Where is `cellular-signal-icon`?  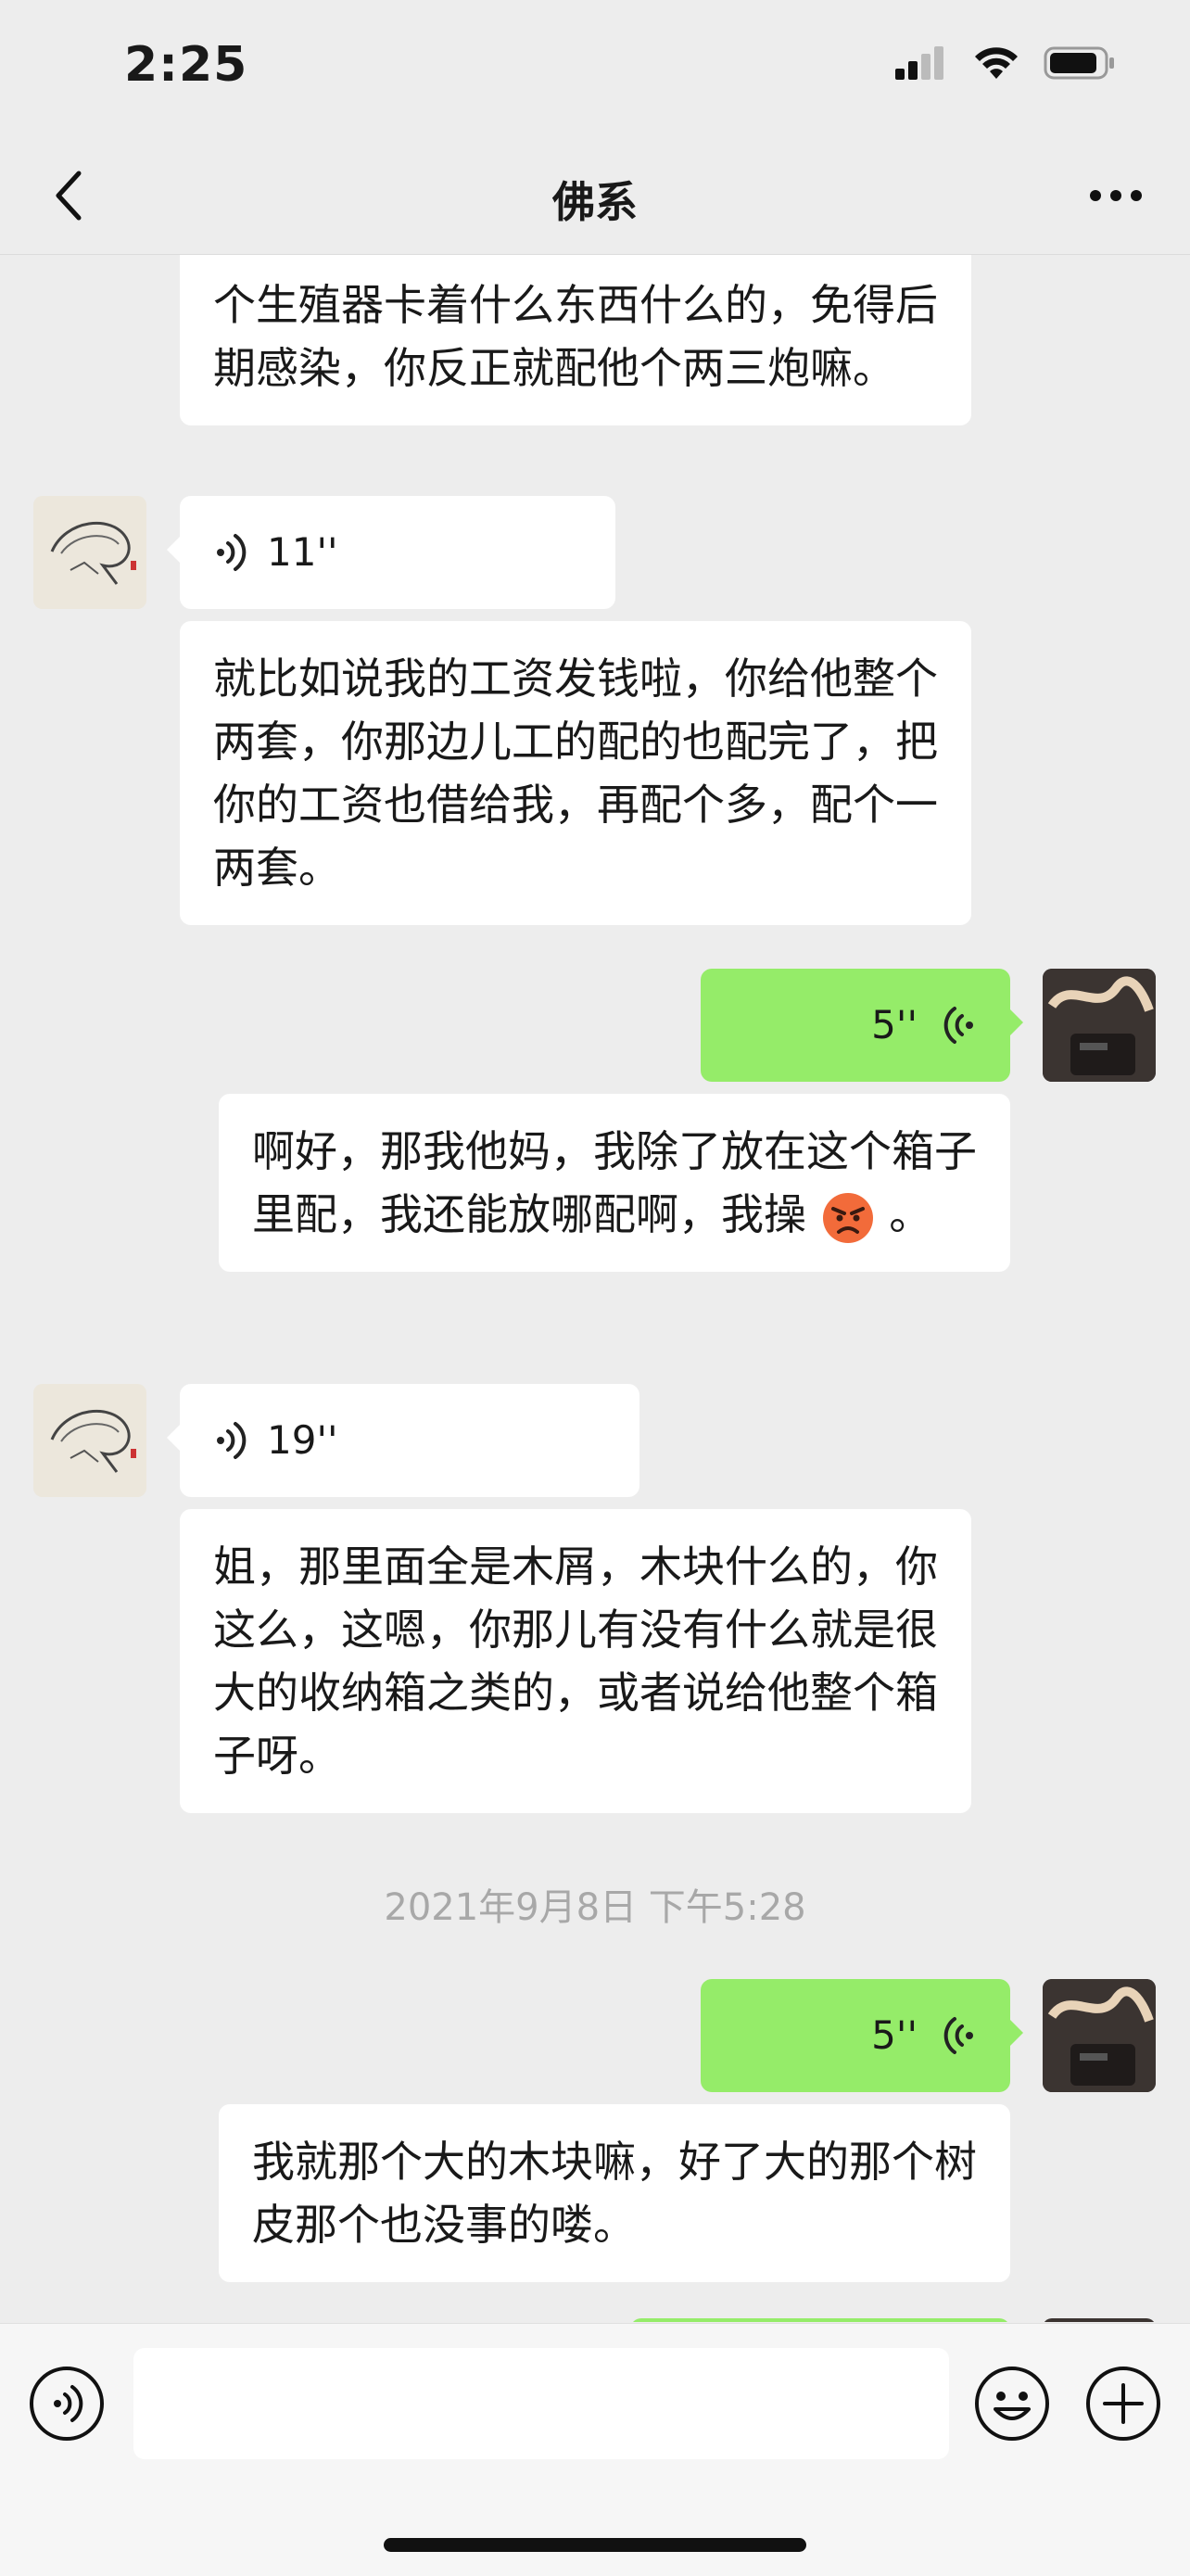
cellular-signal-icon is located at coordinates (919, 63).